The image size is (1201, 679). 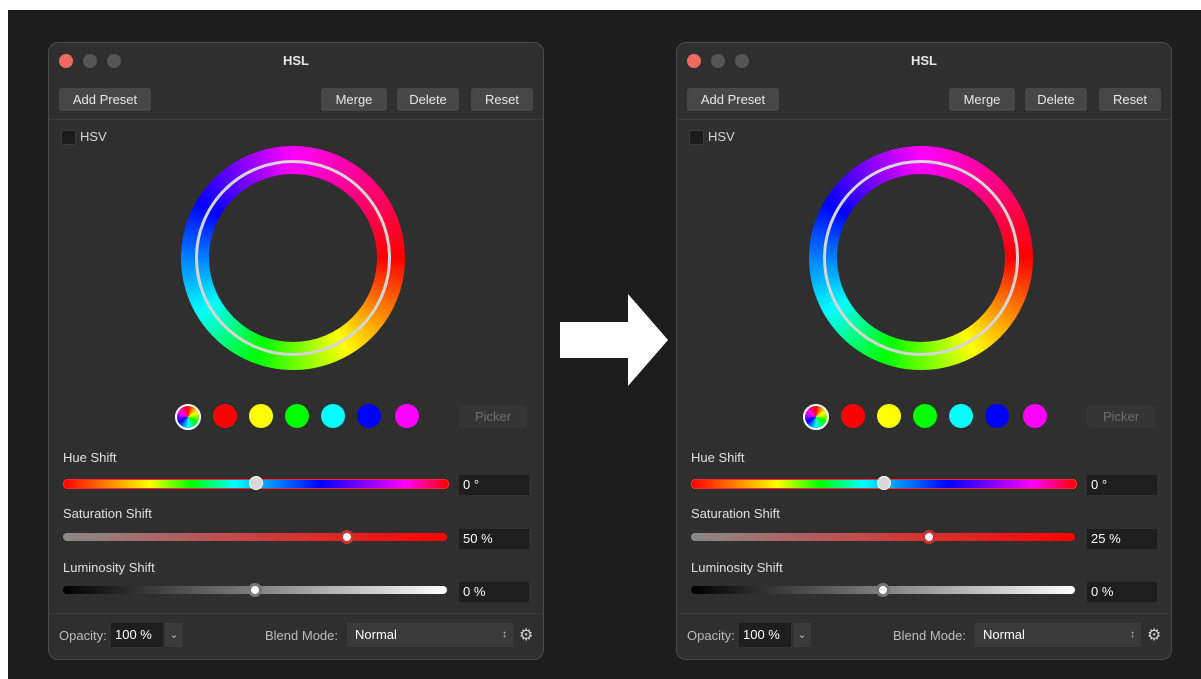 What do you see at coordinates (494, 539) in the screenshot?
I see `saturation-shift-value: 50 %` at bounding box center [494, 539].